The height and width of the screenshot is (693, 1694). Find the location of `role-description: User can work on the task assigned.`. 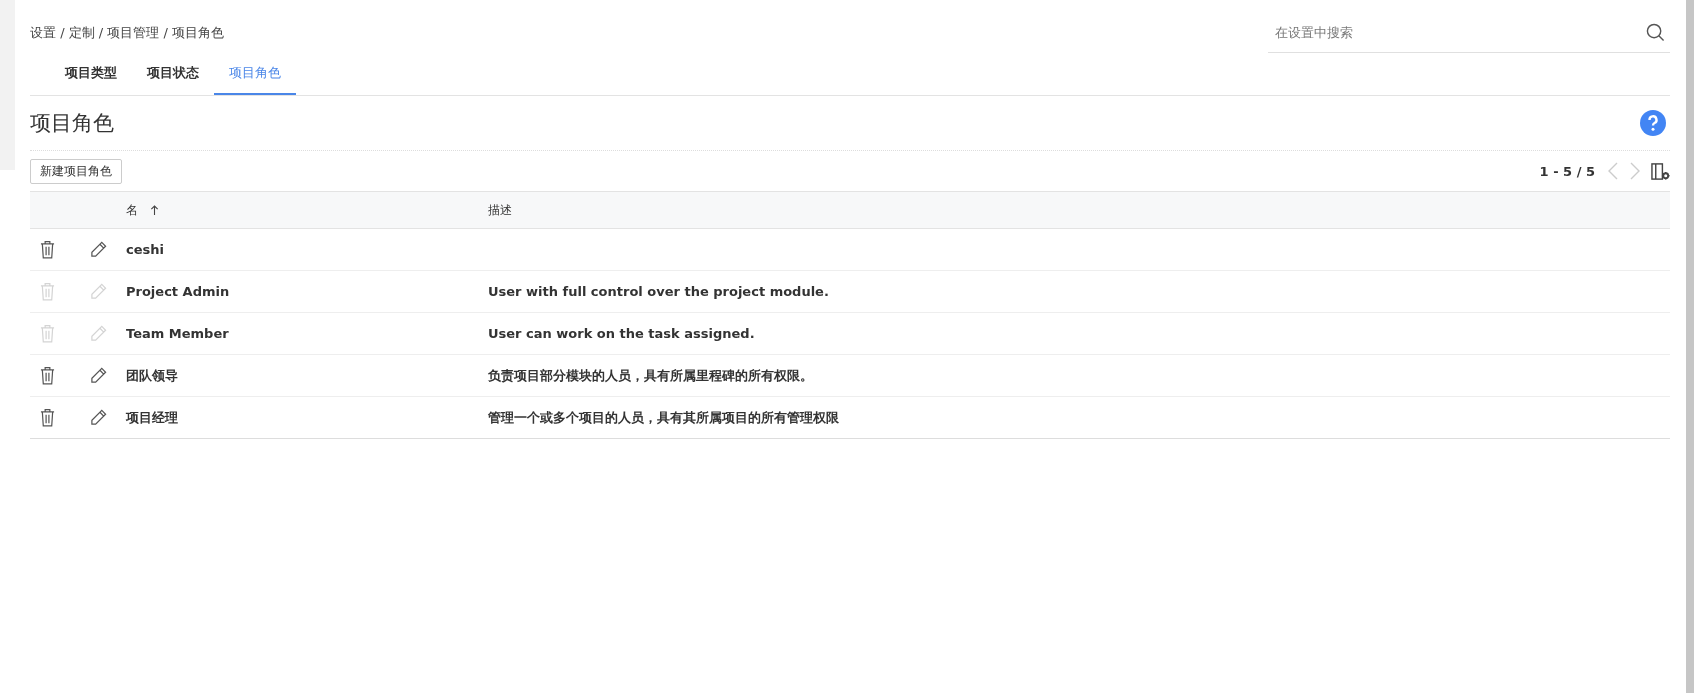

role-description: User can work on the task assigned. is located at coordinates (621, 333).